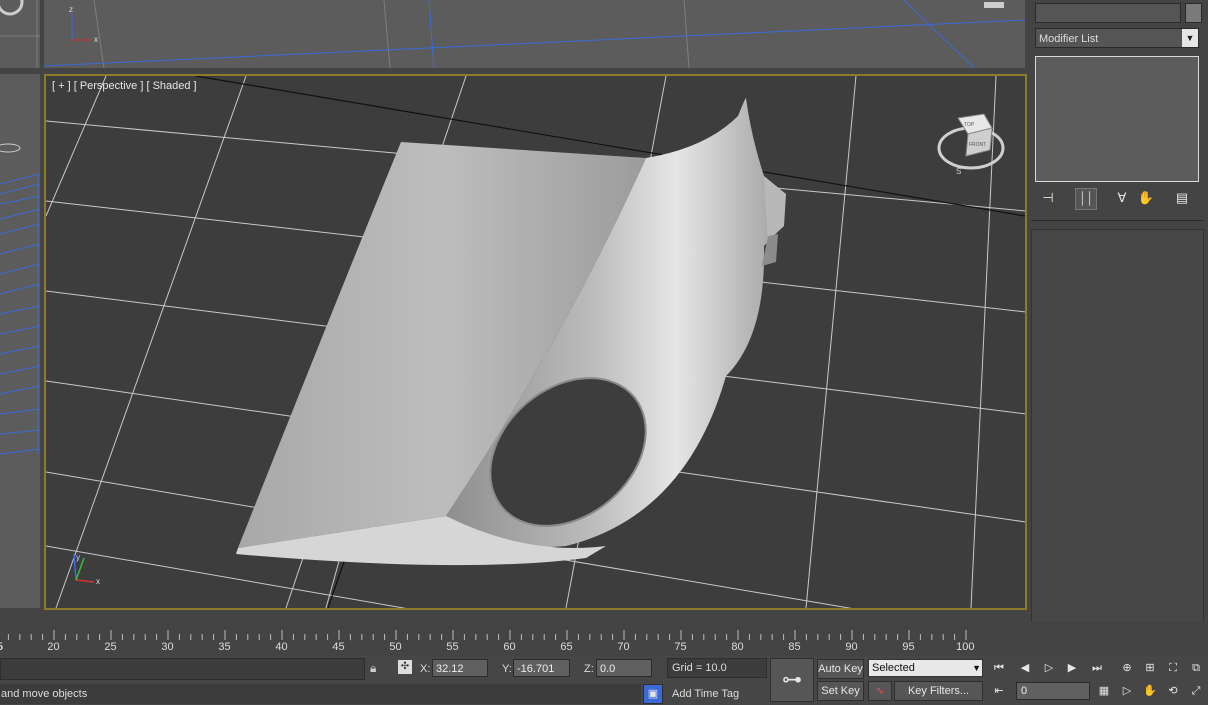 This screenshot has height=705, width=1208. What do you see at coordinates (840, 669) in the screenshot?
I see `auto-key-button: Auto Key` at bounding box center [840, 669].